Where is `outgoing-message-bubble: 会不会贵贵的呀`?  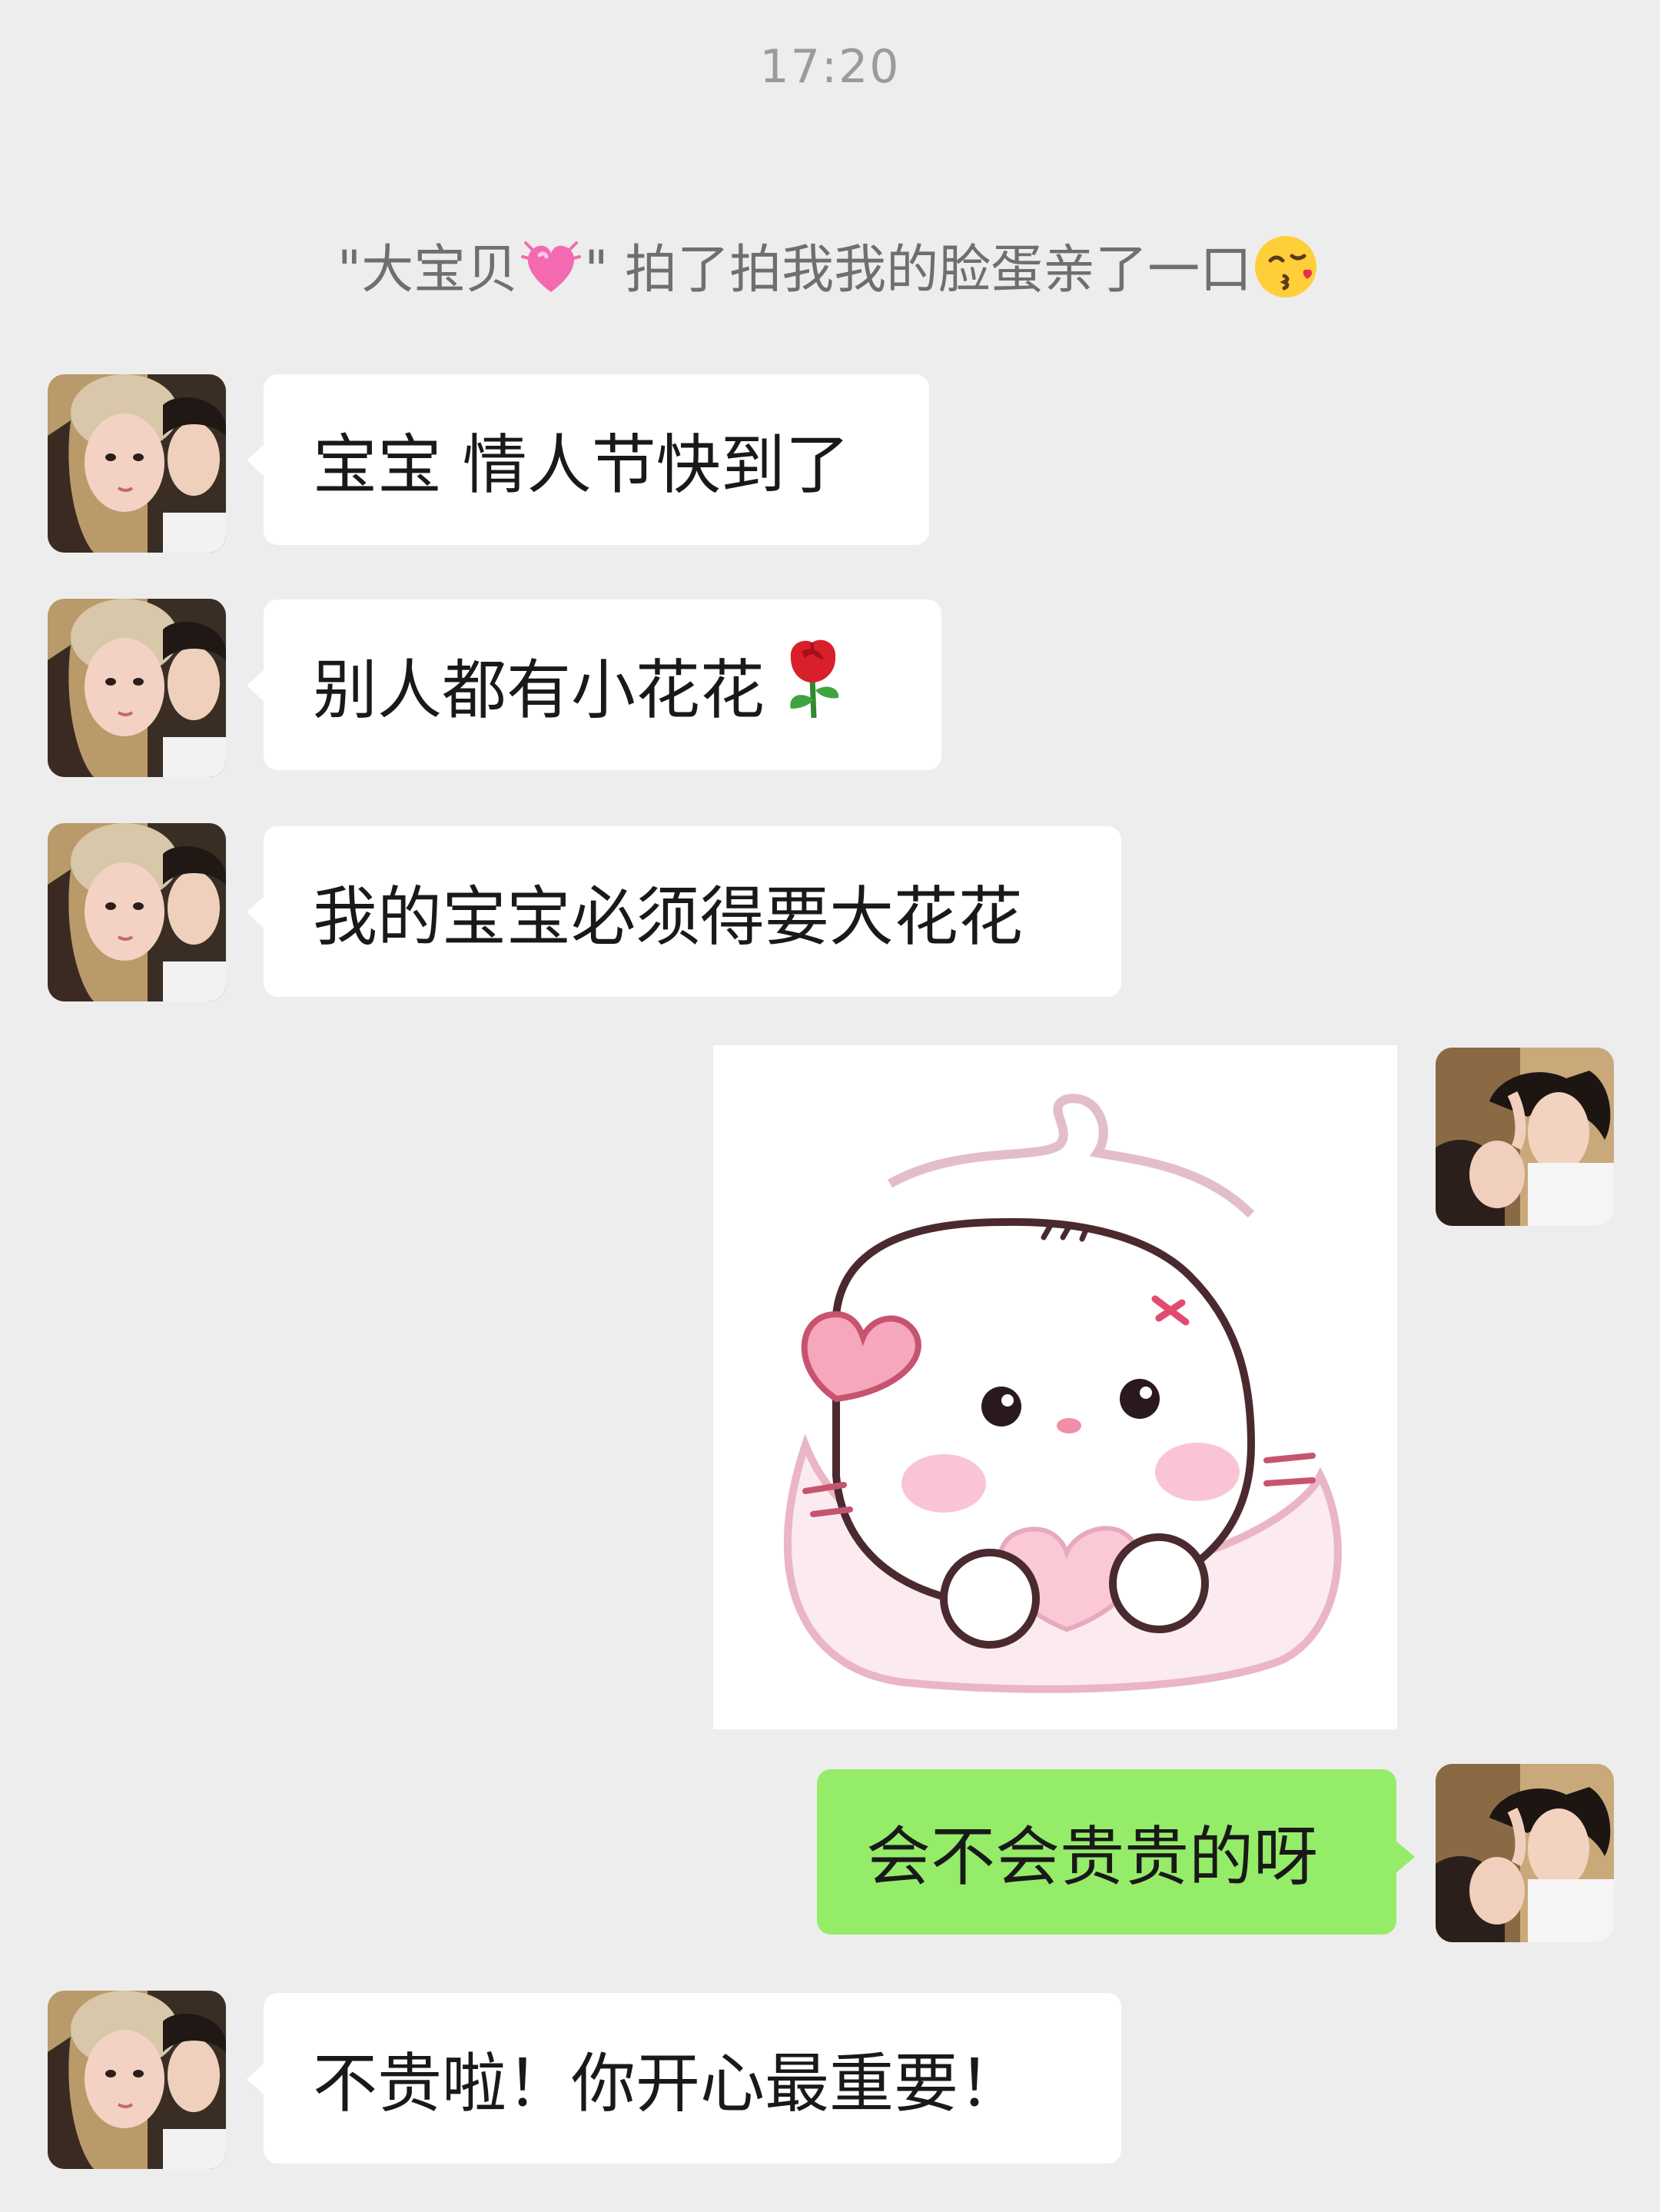
outgoing-message-bubble: 会不会贵贵的呀 is located at coordinates (1116, 1852).